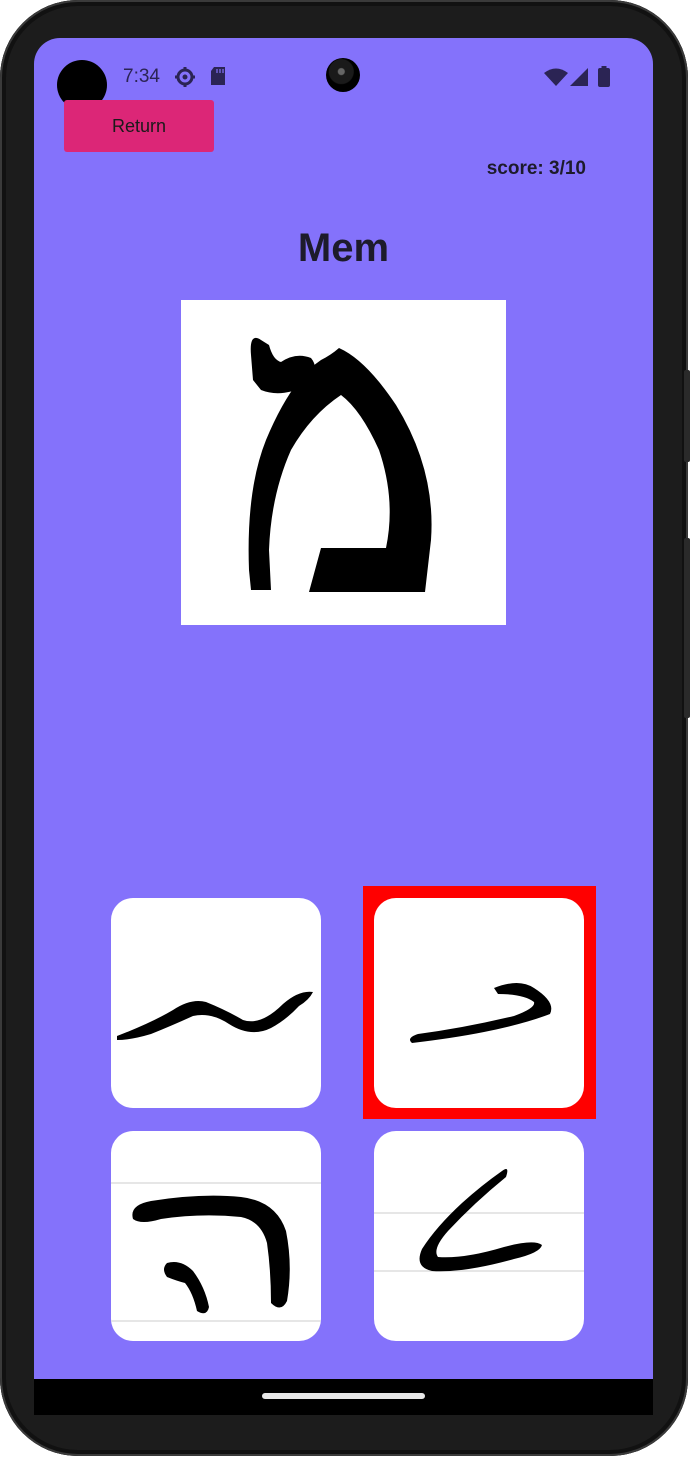  Describe the element at coordinates (579, 79) in the screenshot. I see `cell-signal-icon` at that location.